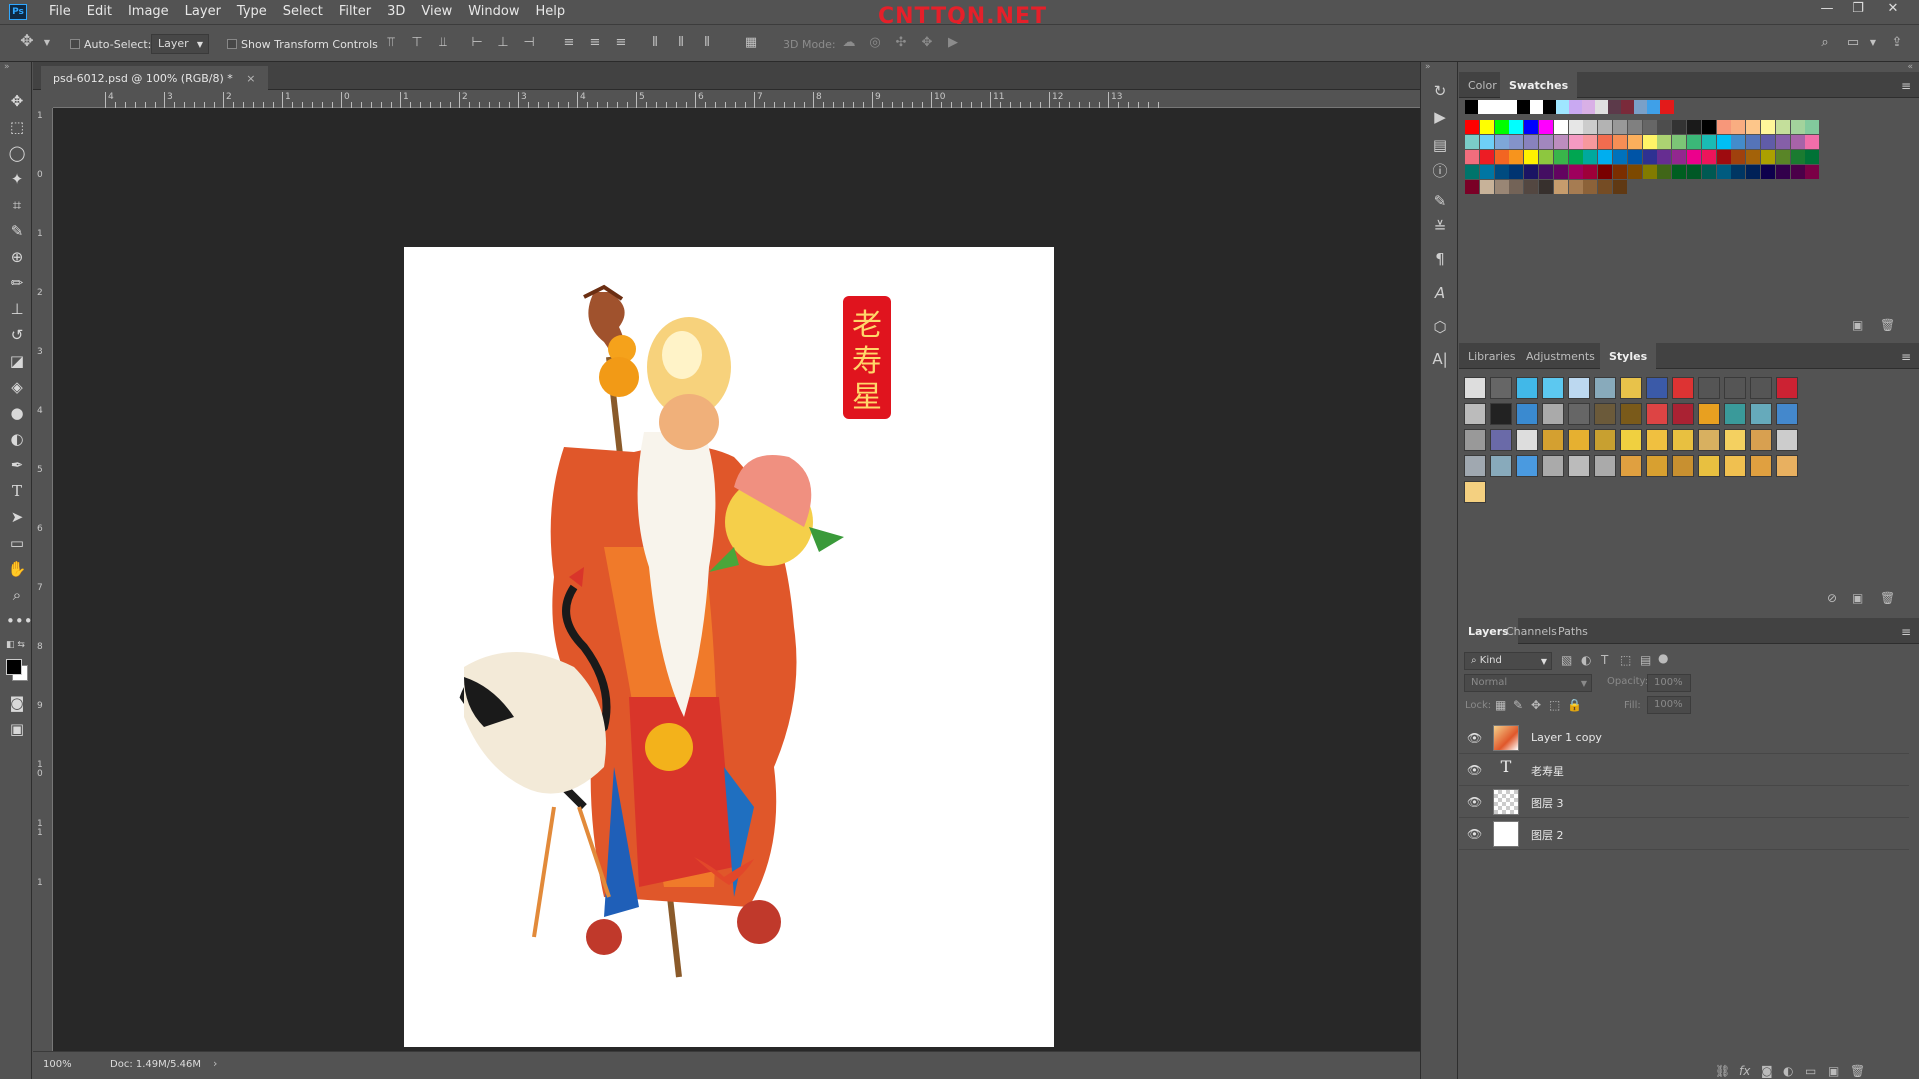 Image resolution: width=1919 pixels, height=1079 pixels. Describe the element at coordinates (1827, 10) in the screenshot. I see `minimize-button: —` at that location.